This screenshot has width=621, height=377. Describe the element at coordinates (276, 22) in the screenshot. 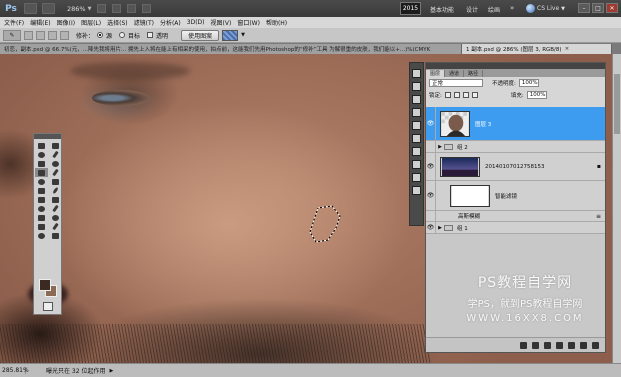

I see `menu-help: 帮助(H)` at that location.